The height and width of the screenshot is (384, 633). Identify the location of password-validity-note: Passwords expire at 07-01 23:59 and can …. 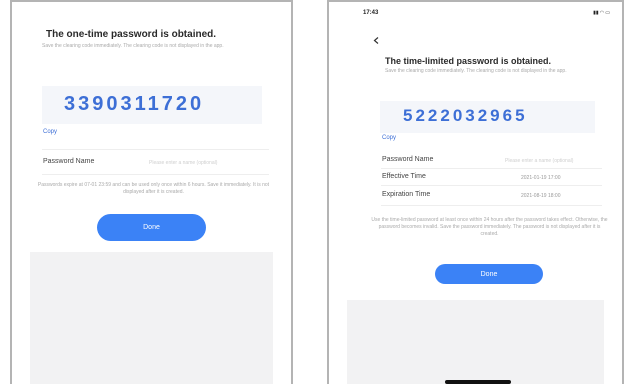
(153, 188).